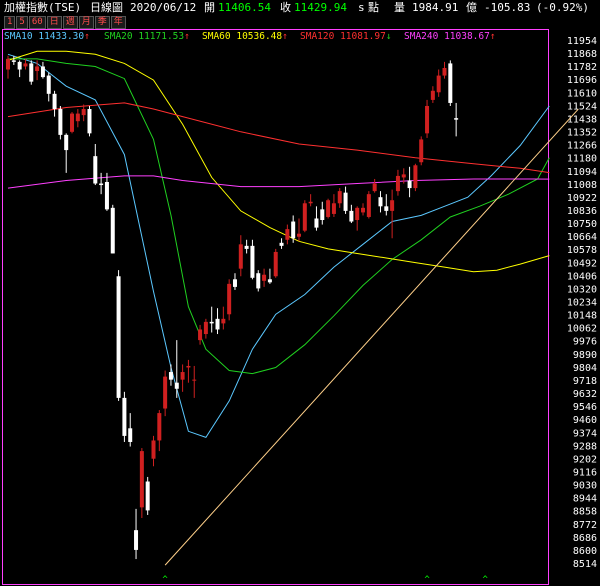 The height and width of the screenshot is (586, 600). I want to click on y-tick-label: 9632, so click(585, 394).